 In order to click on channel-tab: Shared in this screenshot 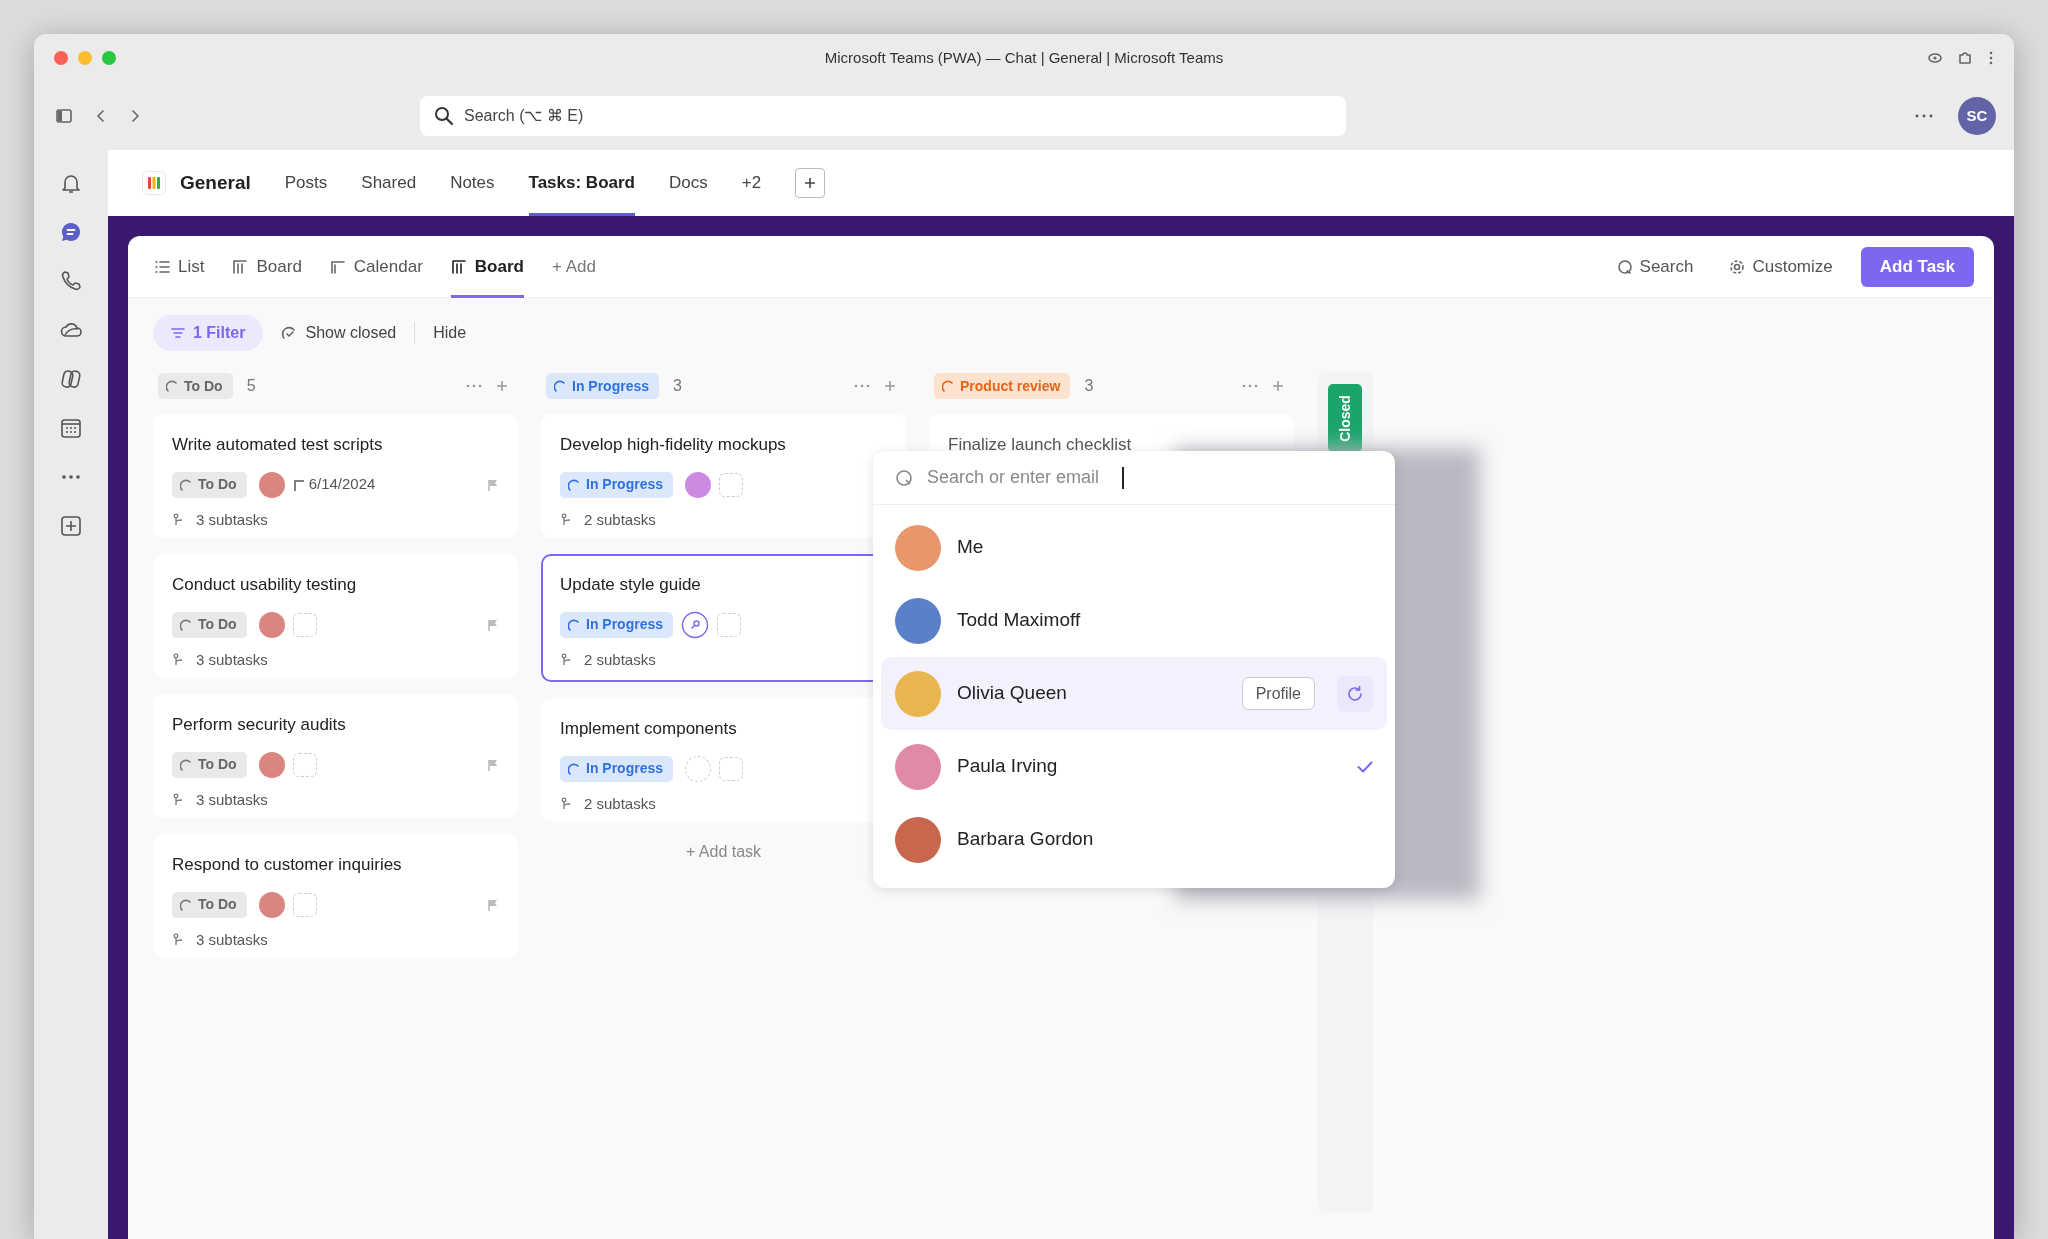, I will do `click(389, 183)`.